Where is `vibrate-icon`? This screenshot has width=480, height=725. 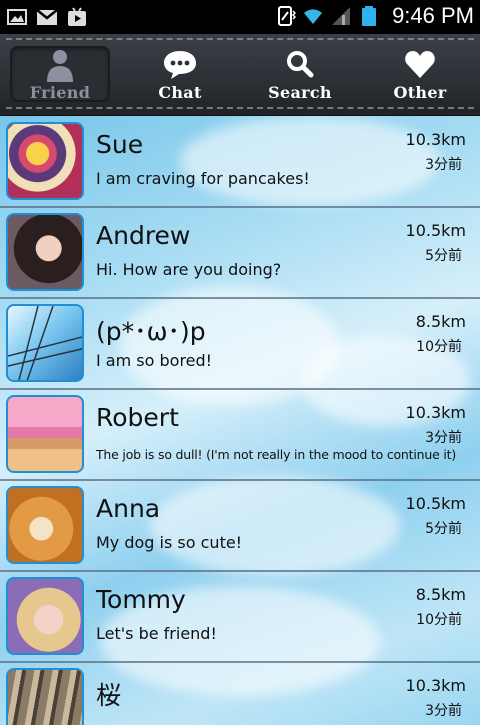
vibrate-icon is located at coordinates (287, 16).